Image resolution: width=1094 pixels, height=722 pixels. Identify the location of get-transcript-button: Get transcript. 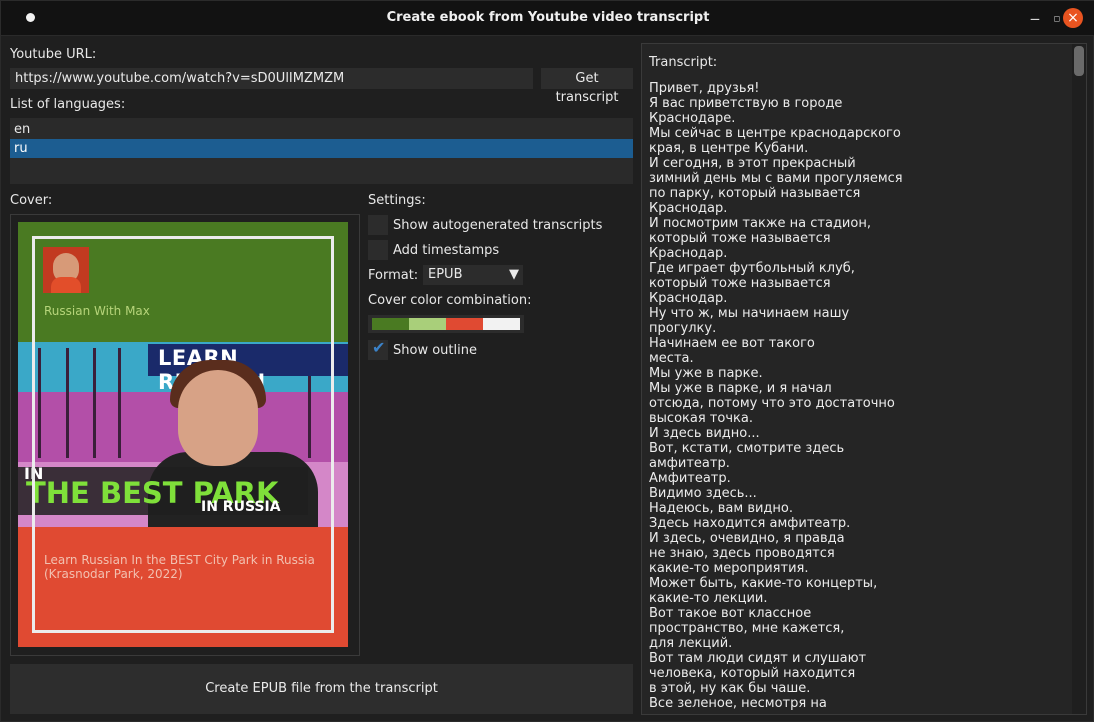
(587, 86).